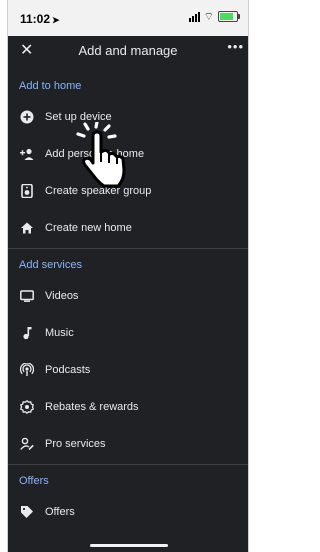  I want to click on page-title: Add and manage, so click(128, 50).